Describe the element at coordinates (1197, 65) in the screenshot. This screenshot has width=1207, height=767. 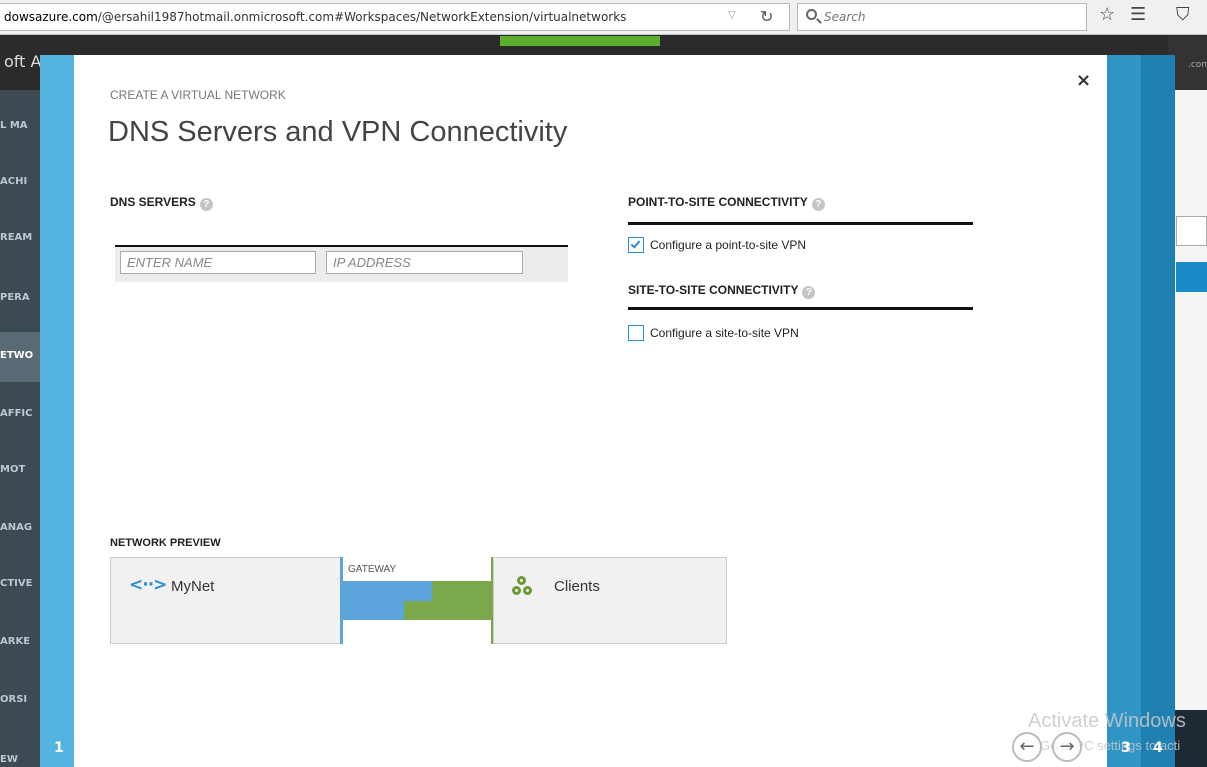
I see `portal-account-fragment: .com` at that location.